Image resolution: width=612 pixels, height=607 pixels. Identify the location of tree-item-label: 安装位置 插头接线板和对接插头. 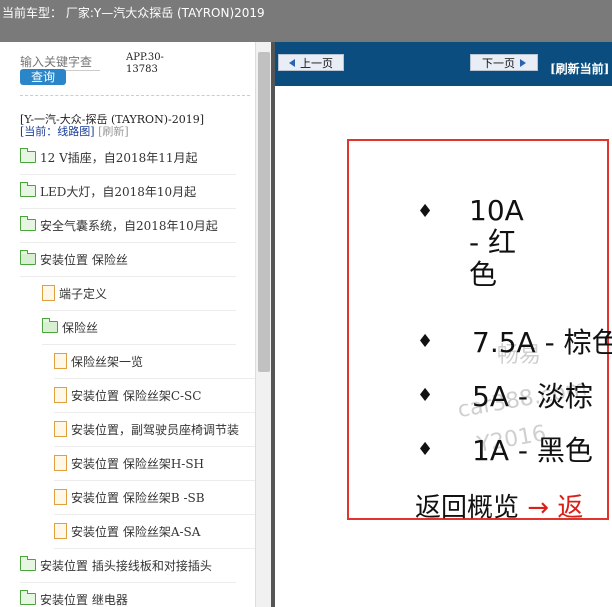
(126, 565).